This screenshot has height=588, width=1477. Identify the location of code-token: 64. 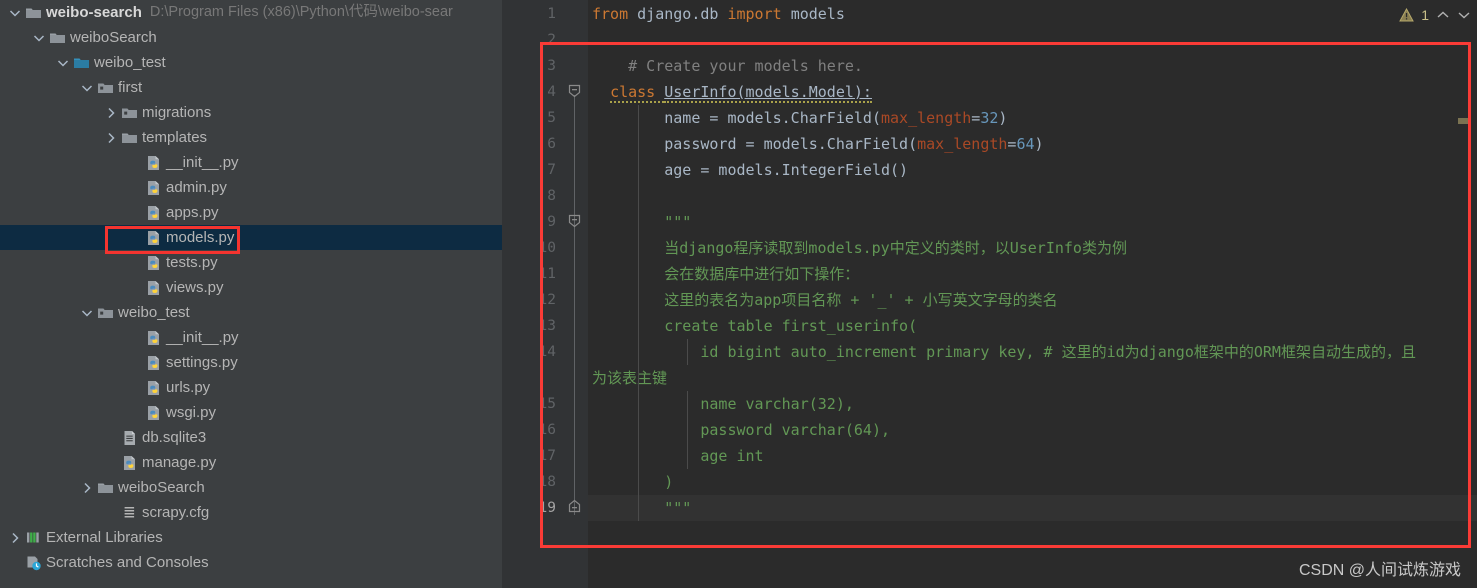
(1025, 144).